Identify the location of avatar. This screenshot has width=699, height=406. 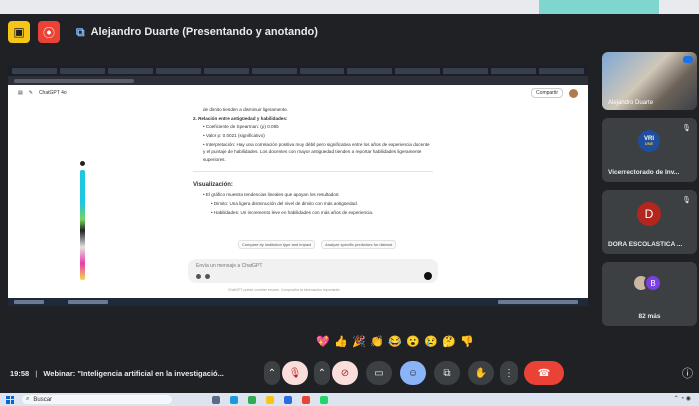
(573, 93).